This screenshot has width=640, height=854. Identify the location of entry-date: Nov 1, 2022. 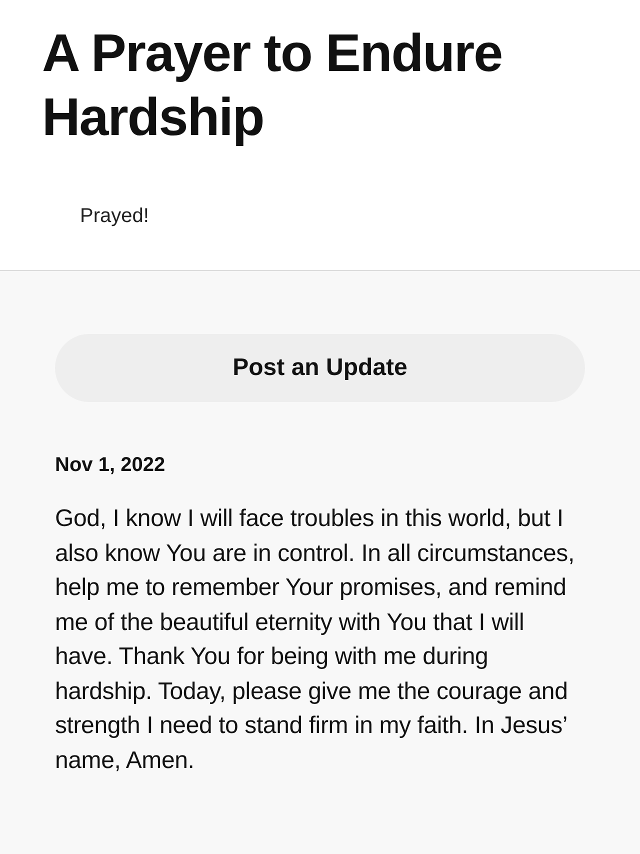
(110, 465).